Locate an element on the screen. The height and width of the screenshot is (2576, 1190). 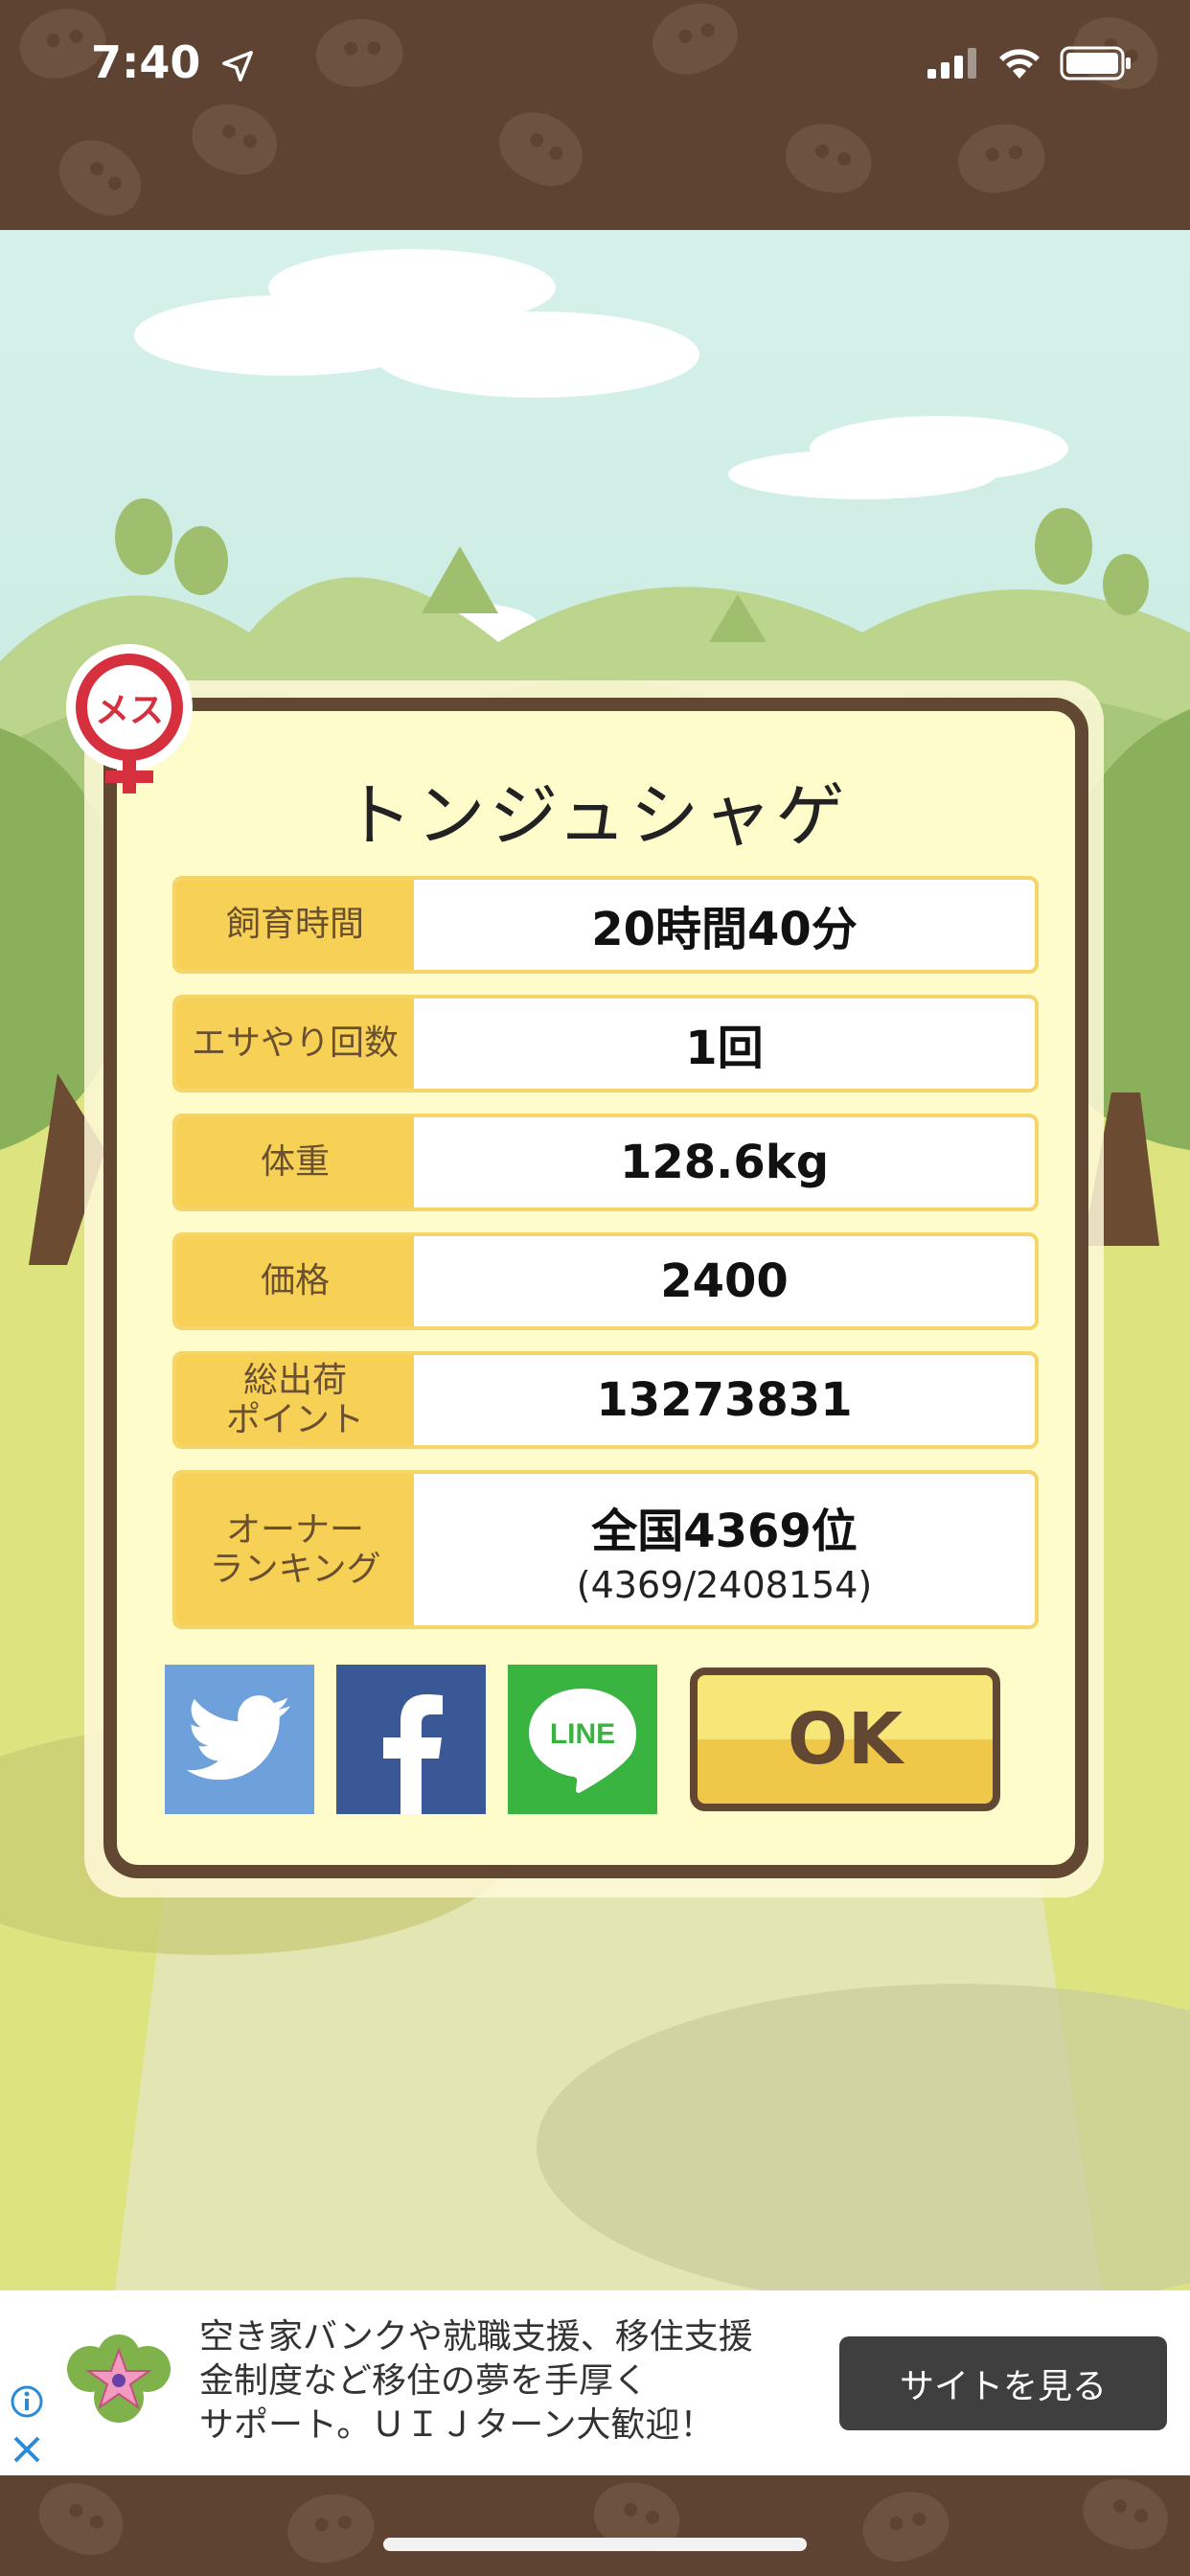
row-label: 総出荷 ポイント is located at coordinates (295, 1400).